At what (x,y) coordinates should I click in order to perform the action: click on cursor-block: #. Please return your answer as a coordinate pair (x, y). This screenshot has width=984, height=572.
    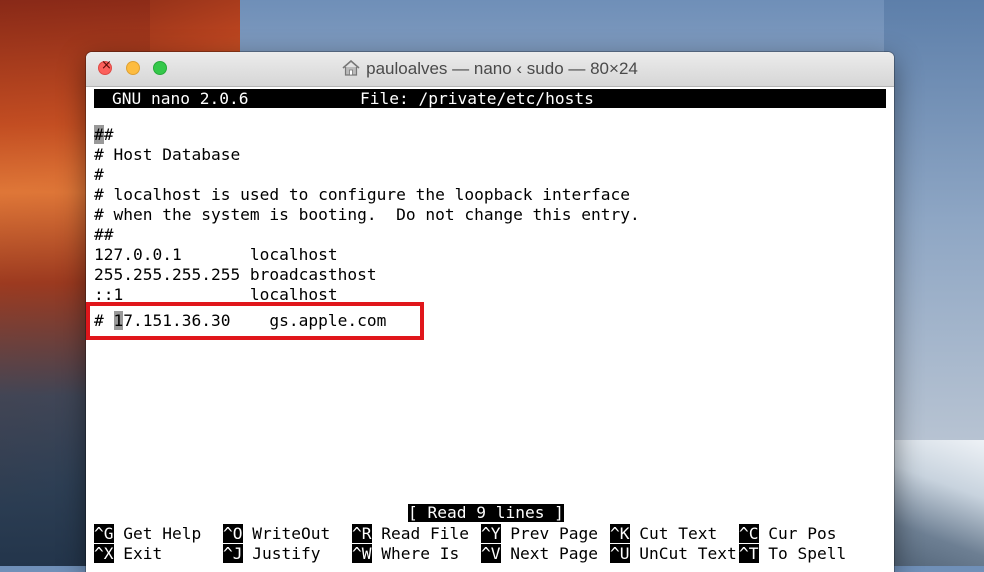
    Looking at the image, I should click on (99, 134).